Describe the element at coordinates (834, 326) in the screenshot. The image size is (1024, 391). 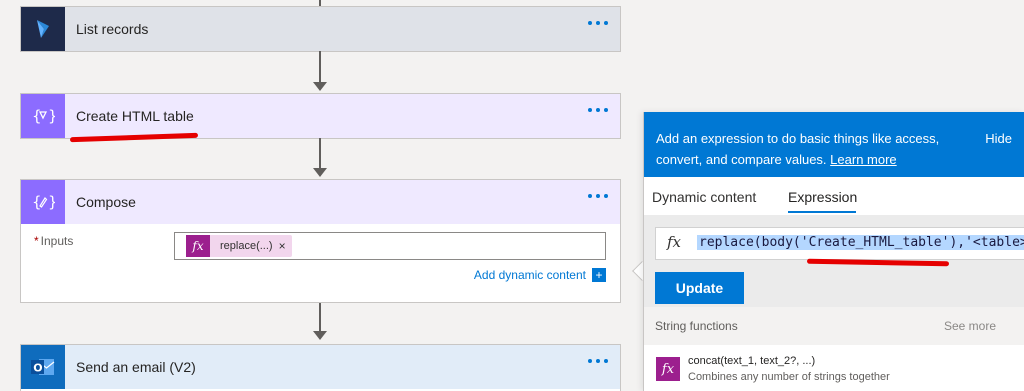
I see `string-functions-header: String functions See more` at that location.